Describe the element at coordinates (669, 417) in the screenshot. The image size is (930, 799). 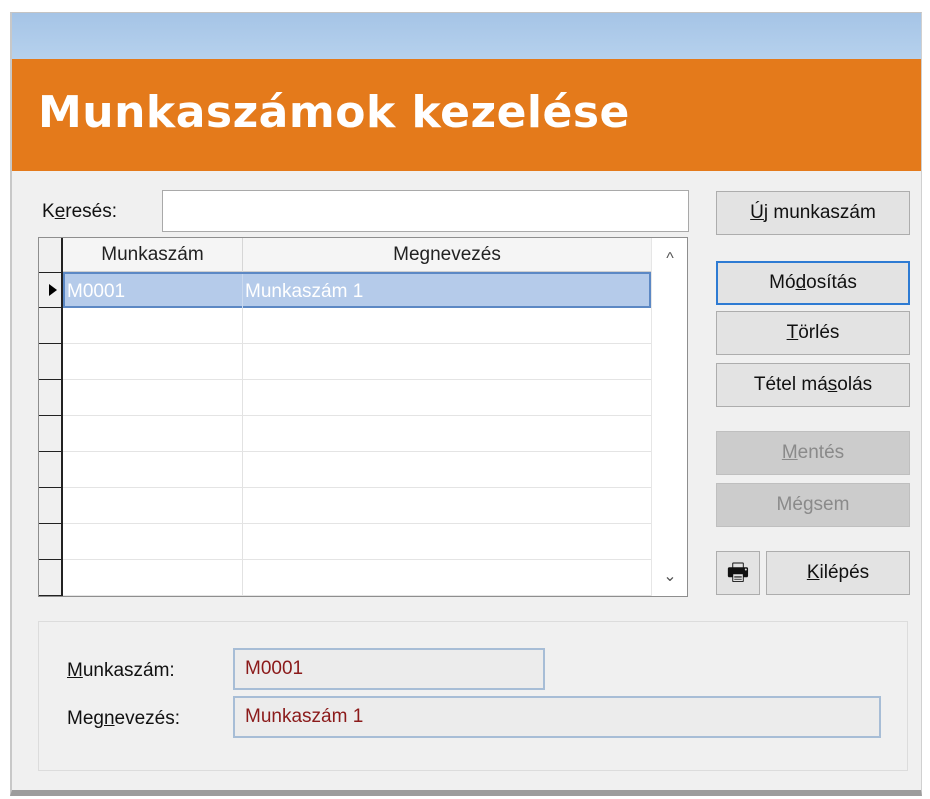
I see `vertical-scrollbar: ^ ⌄` at that location.